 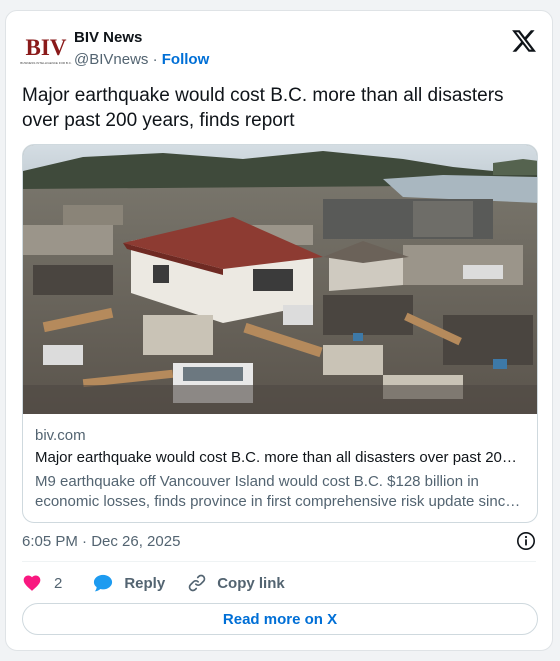 What do you see at coordinates (46, 47) in the screenshot?
I see `avatar-logo-text: BIV` at bounding box center [46, 47].